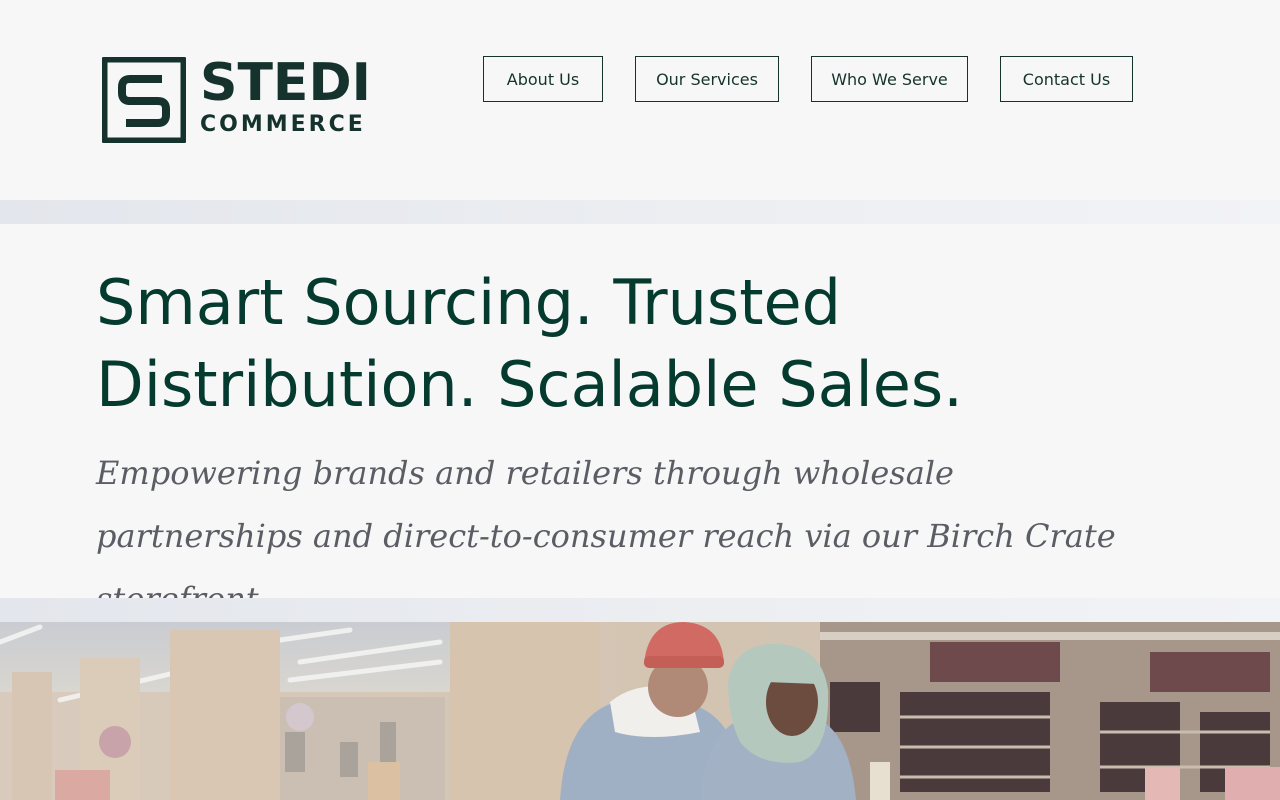 This screenshot has width=1280, height=800. Describe the element at coordinates (543, 79) in the screenshot. I see `nav-about-us: About Us` at that location.